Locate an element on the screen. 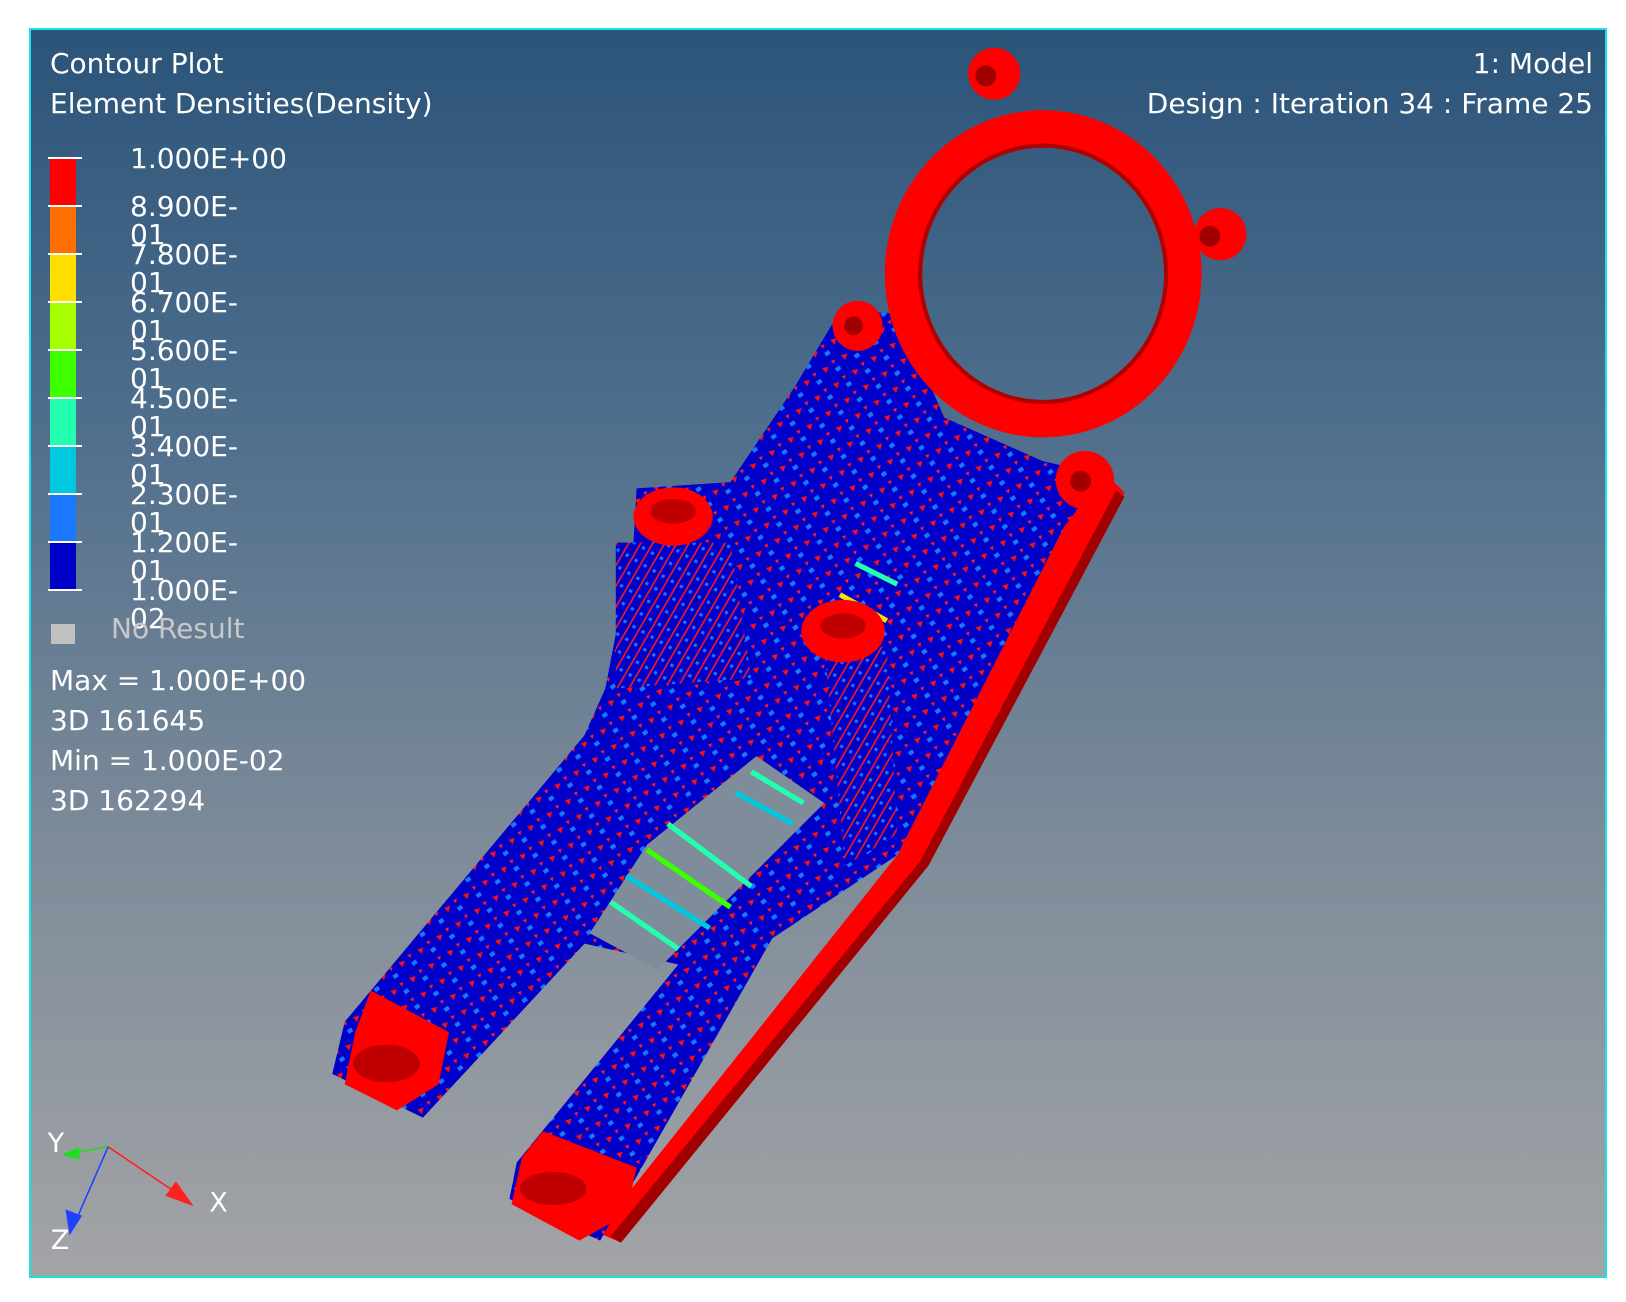  max-value: Max = 1.000E+00 is located at coordinates (178, 680).